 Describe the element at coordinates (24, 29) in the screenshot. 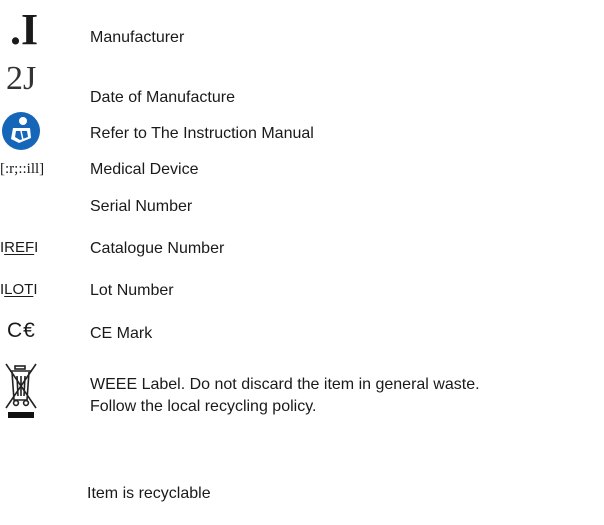

I see `manufacturer-glyph: .I` at that location.